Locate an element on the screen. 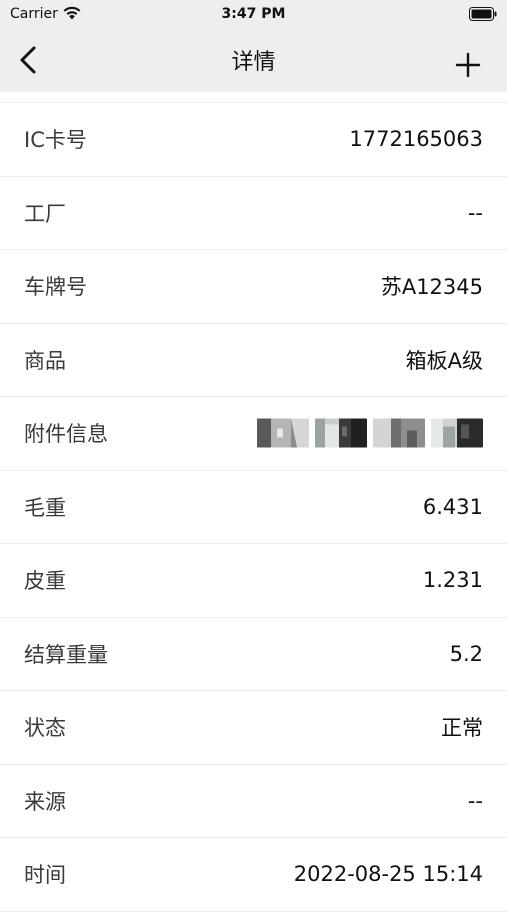 The width and height of the screenshot is (507, 912). add-button is located at coordinates (468, 65).